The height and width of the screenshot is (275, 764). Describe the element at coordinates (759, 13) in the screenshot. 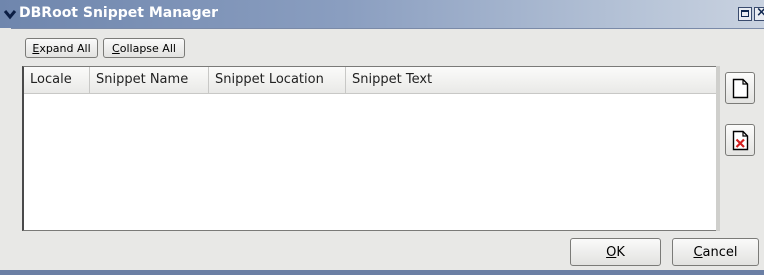

I see `close-button` at that location.